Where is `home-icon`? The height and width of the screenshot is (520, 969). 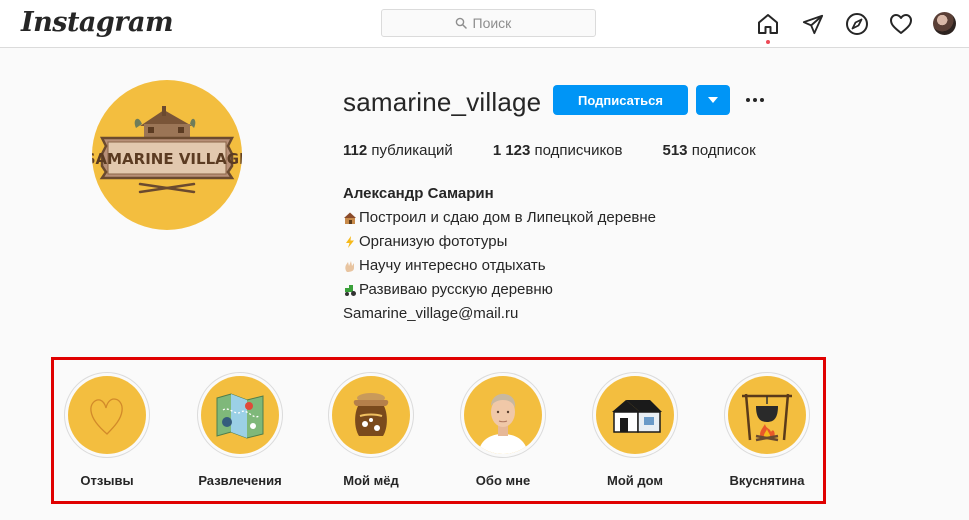
home-icon is located at coordinates (768, 24).